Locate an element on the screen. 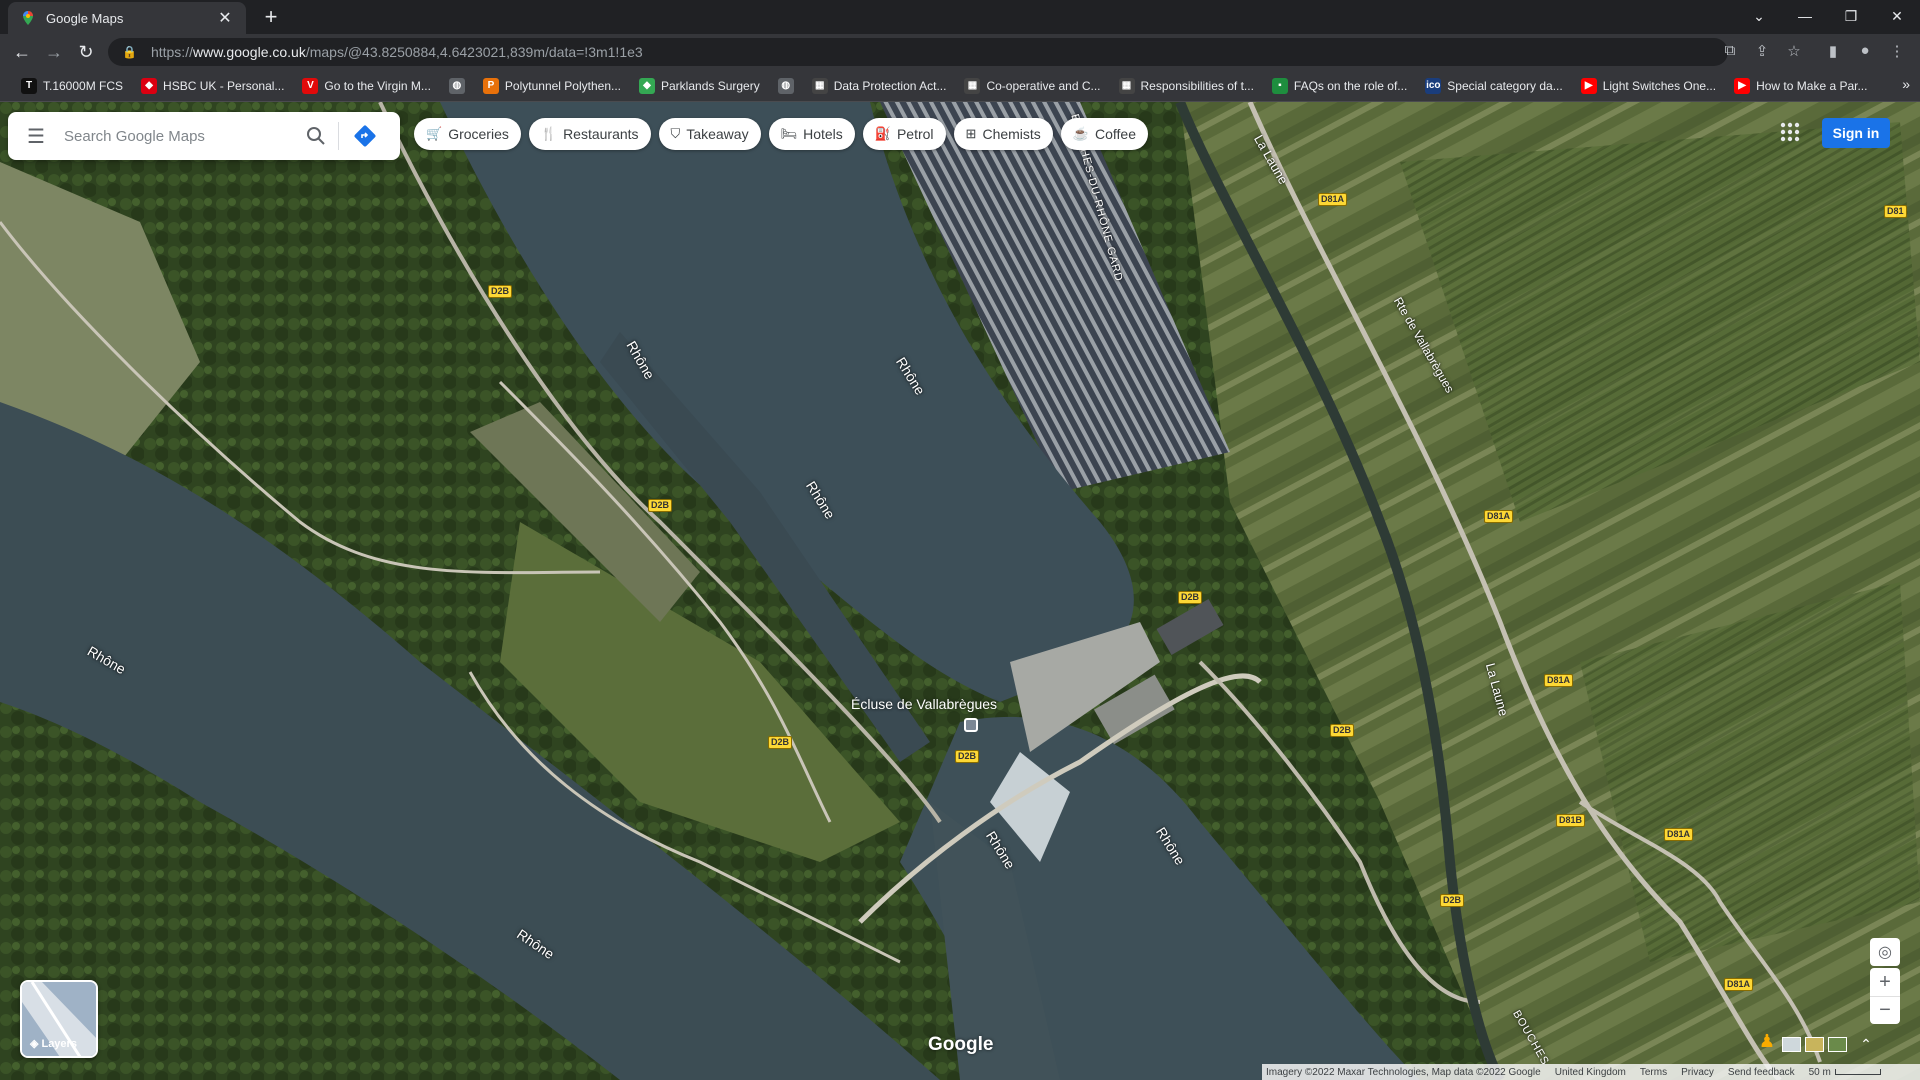  lock-icon: 🔒 is located at coordinates (129, 52).